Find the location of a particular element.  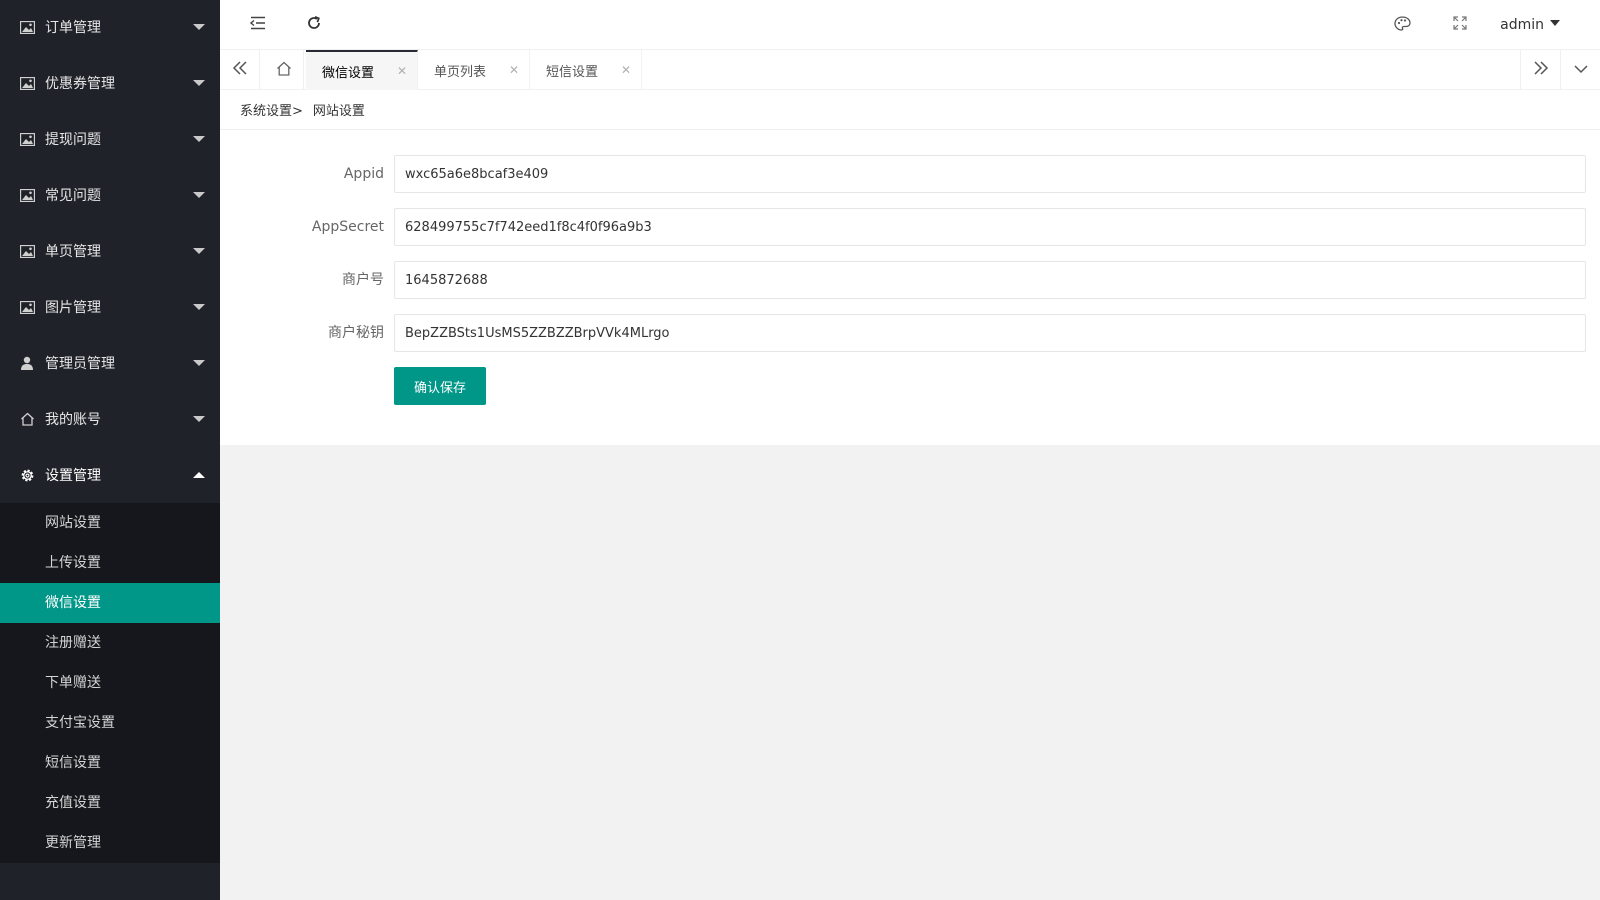

sidebar-item-label: 我的账号 is located at coordinates (73, 420).